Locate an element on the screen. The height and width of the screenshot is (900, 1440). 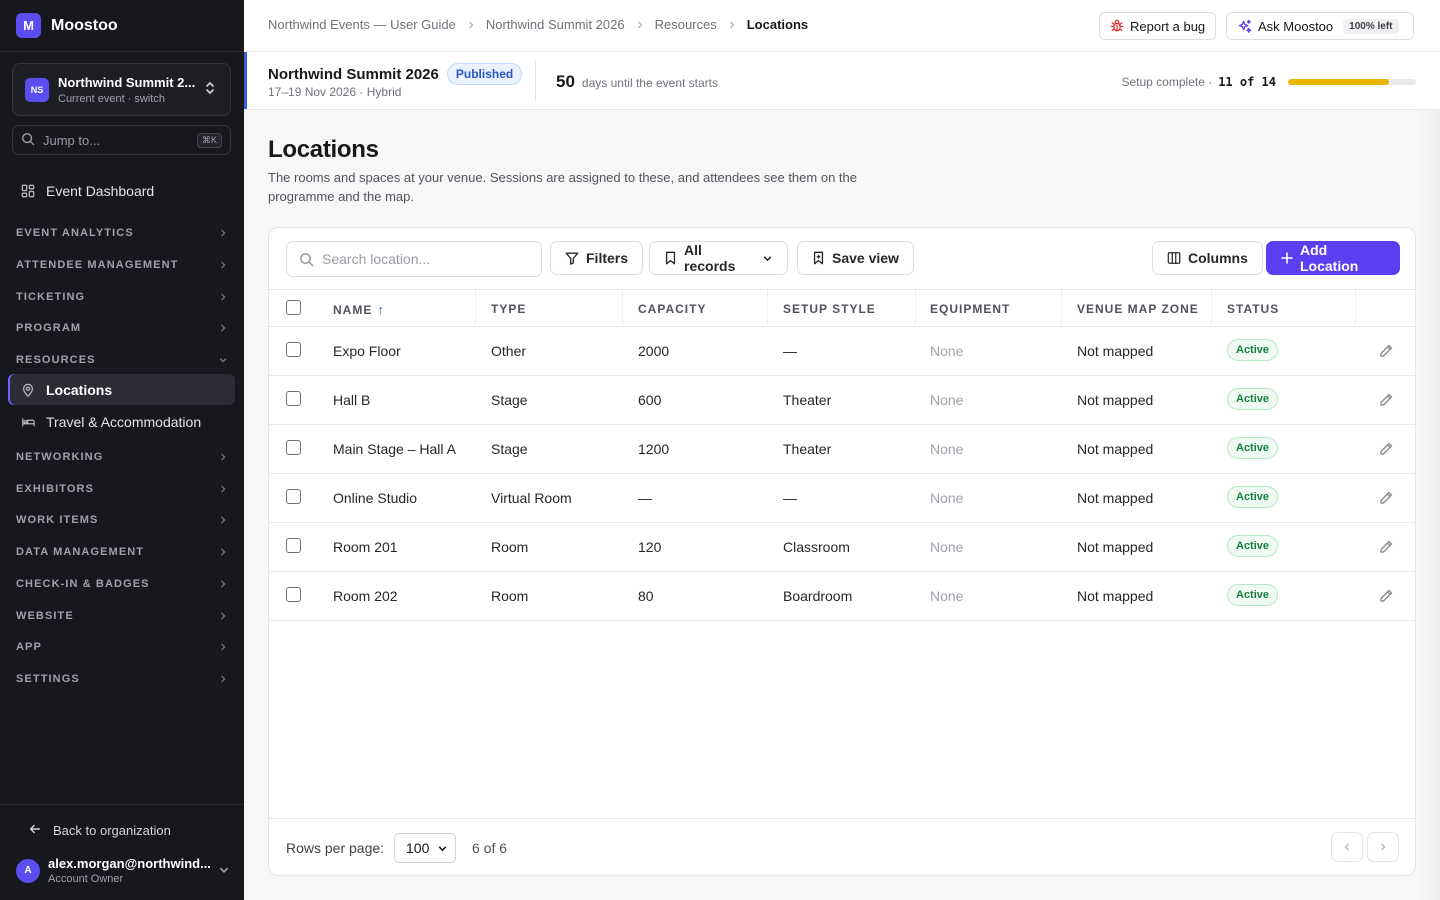
section-label: DATA MANAGEMENT is located at coordinates (80, 552).